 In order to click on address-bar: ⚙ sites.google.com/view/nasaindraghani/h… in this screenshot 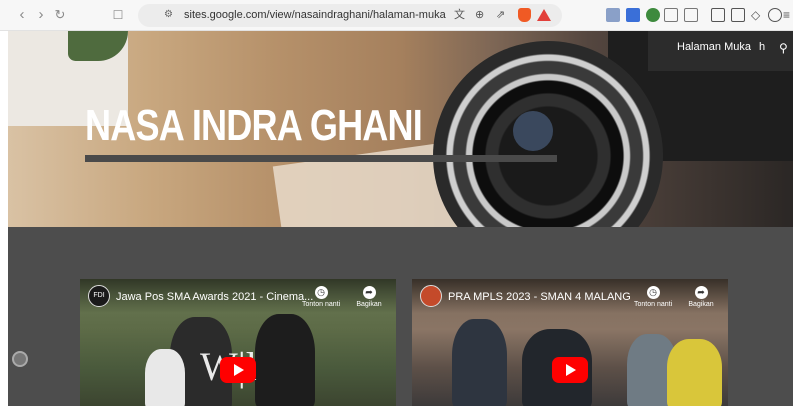, I will do `click(350, 15)`.